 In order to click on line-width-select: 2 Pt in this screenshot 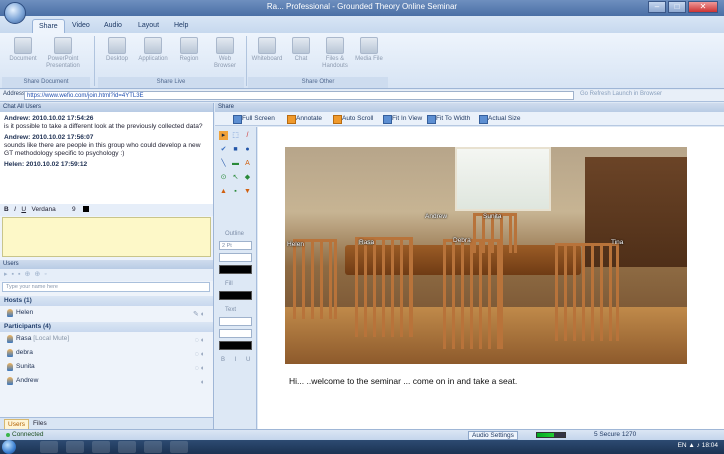, I will do `click(235, 245)`.